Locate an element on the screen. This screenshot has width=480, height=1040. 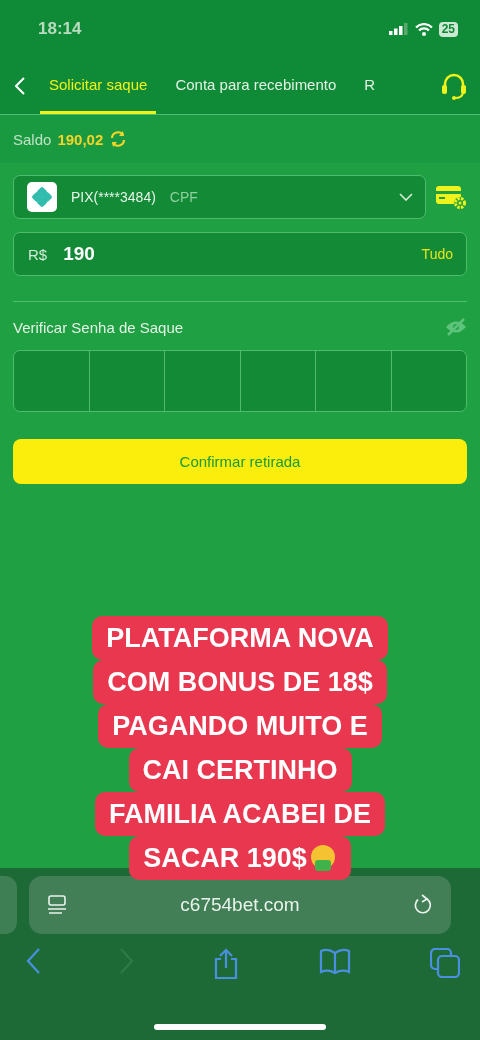
currency-label: R$ is located at coordinates (38, 254).